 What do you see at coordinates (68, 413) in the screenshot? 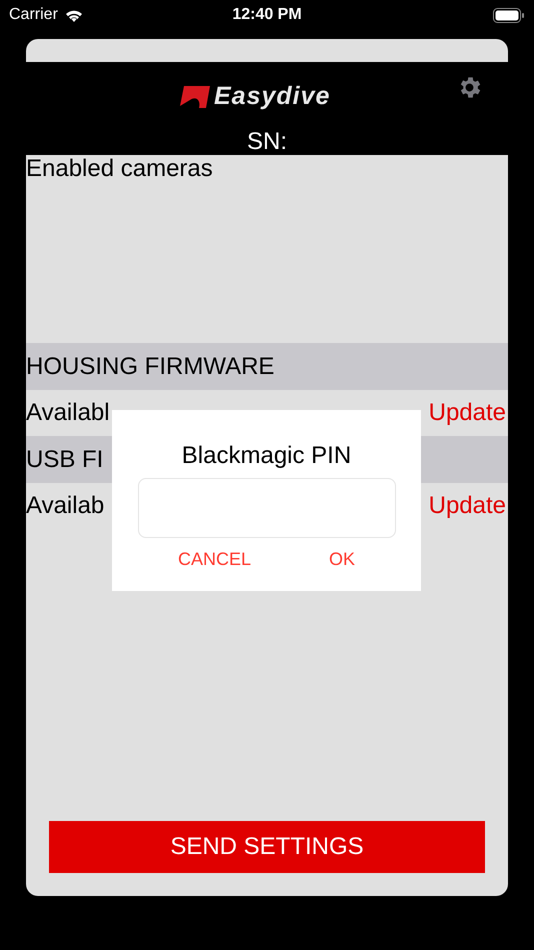
I see `available-label: Availabl` at bounding box center [68, 413].